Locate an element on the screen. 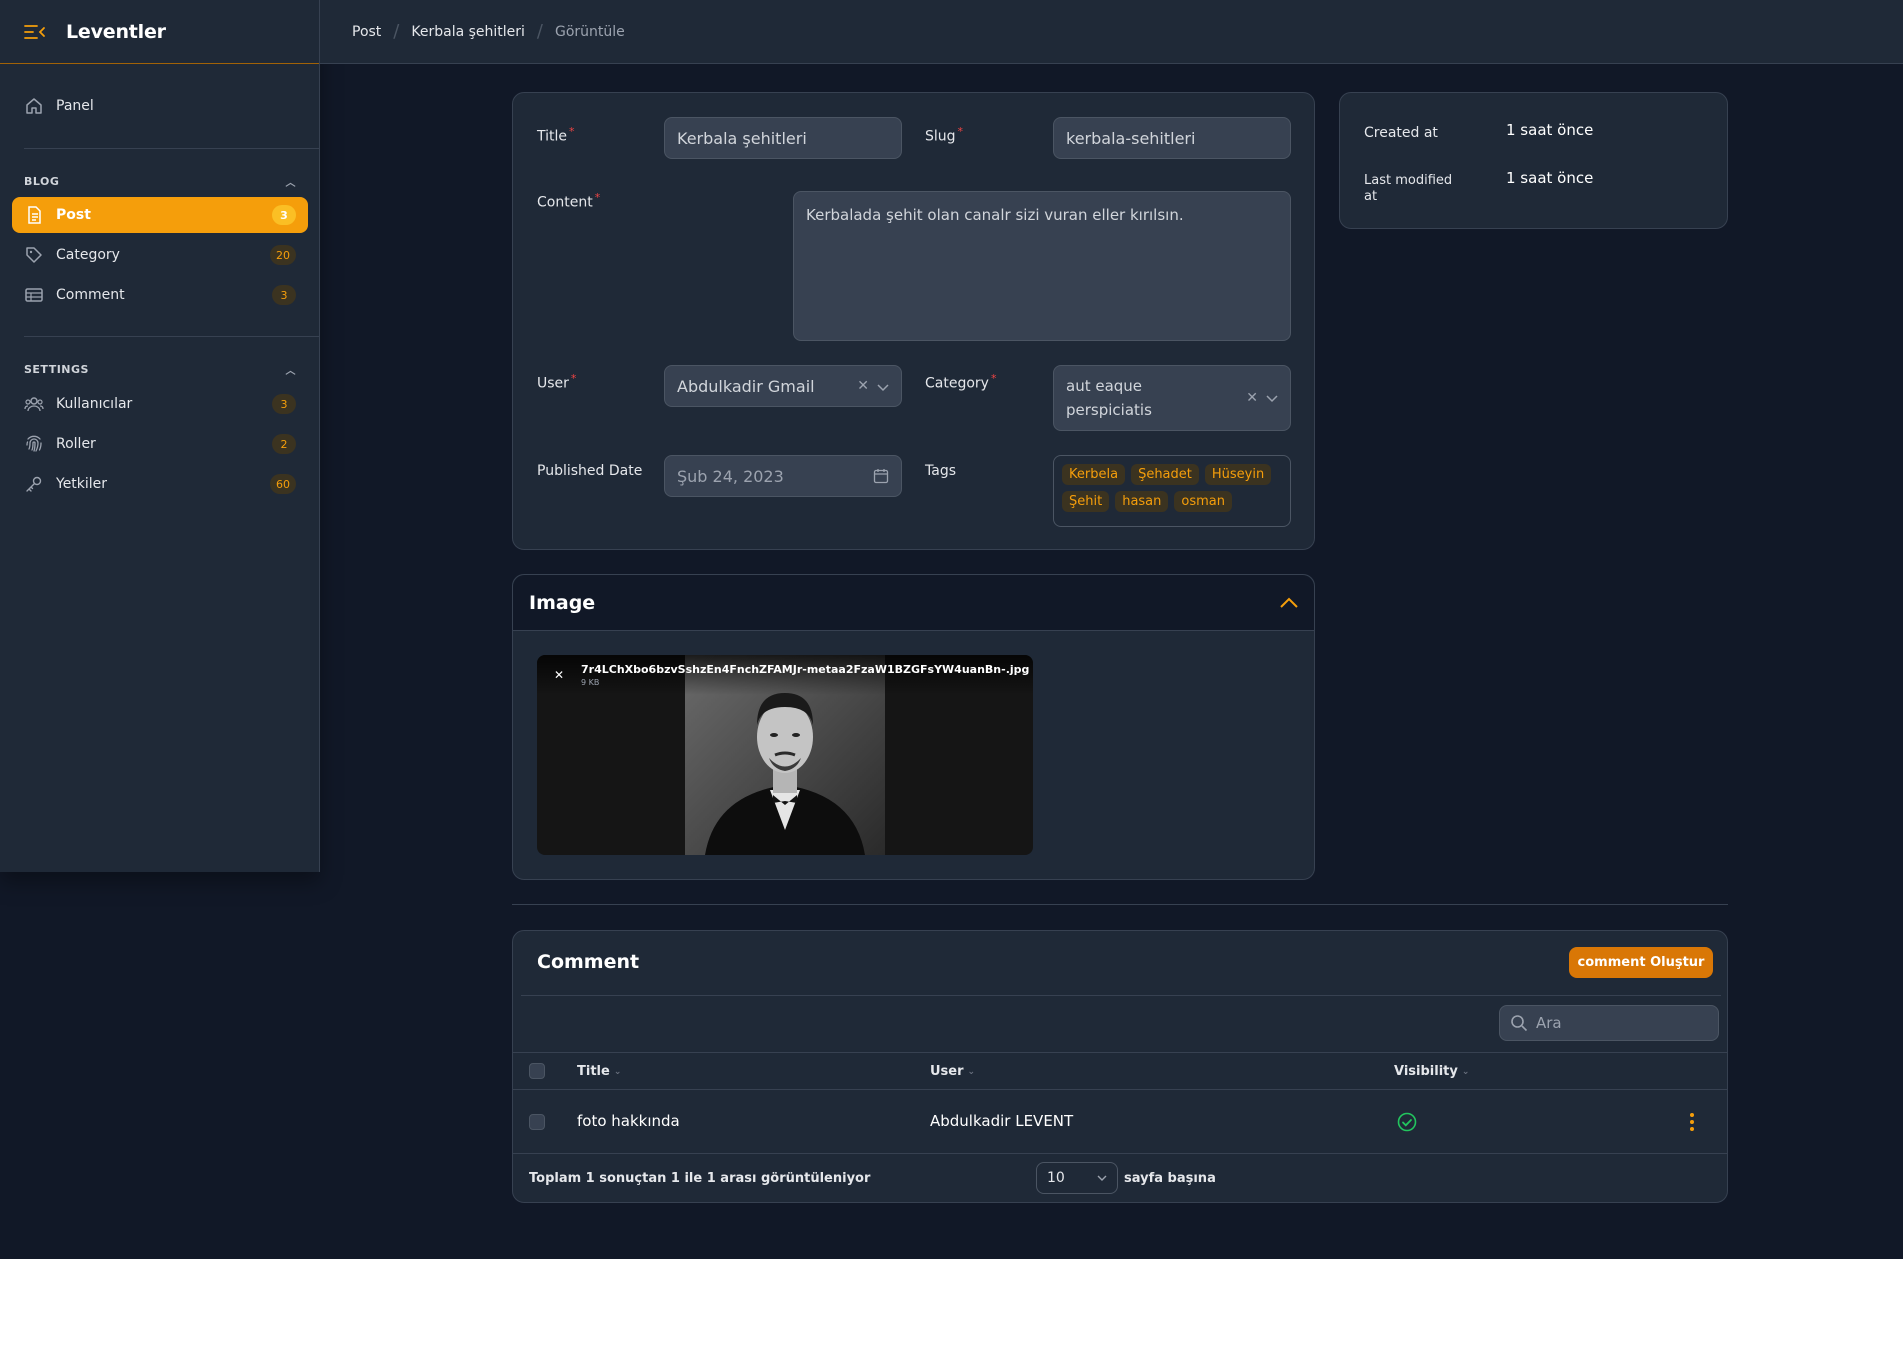 This screenshot has width=1903, height=1347. group-blog-label: BLOG is located at coordinates (42, 181).